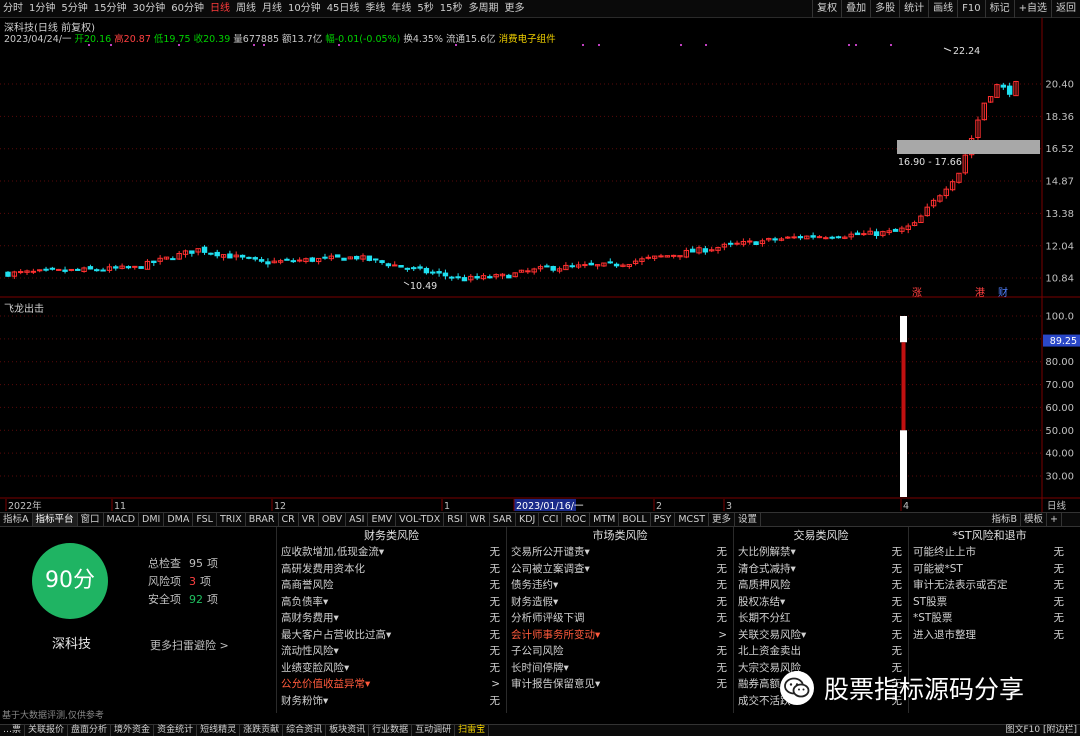 Image resolution: width=1080 pixels, height=736 pixels. I want to click on risk-item: 流动性风险▾ 无, so click(391, 651).